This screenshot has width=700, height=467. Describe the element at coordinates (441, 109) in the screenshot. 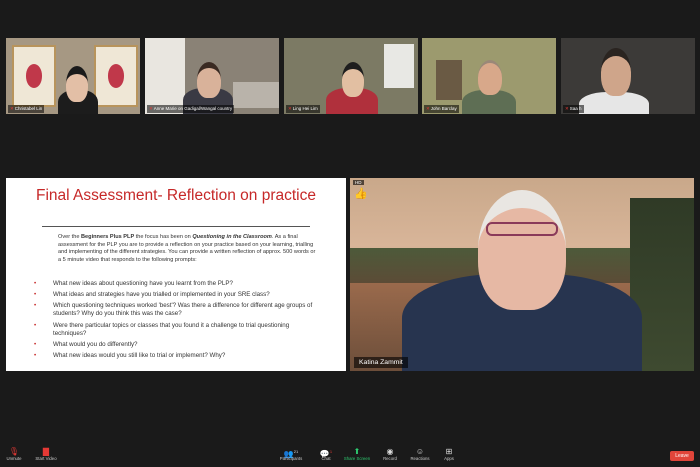

I see `participant-name: ✕John Barclay` at that location.